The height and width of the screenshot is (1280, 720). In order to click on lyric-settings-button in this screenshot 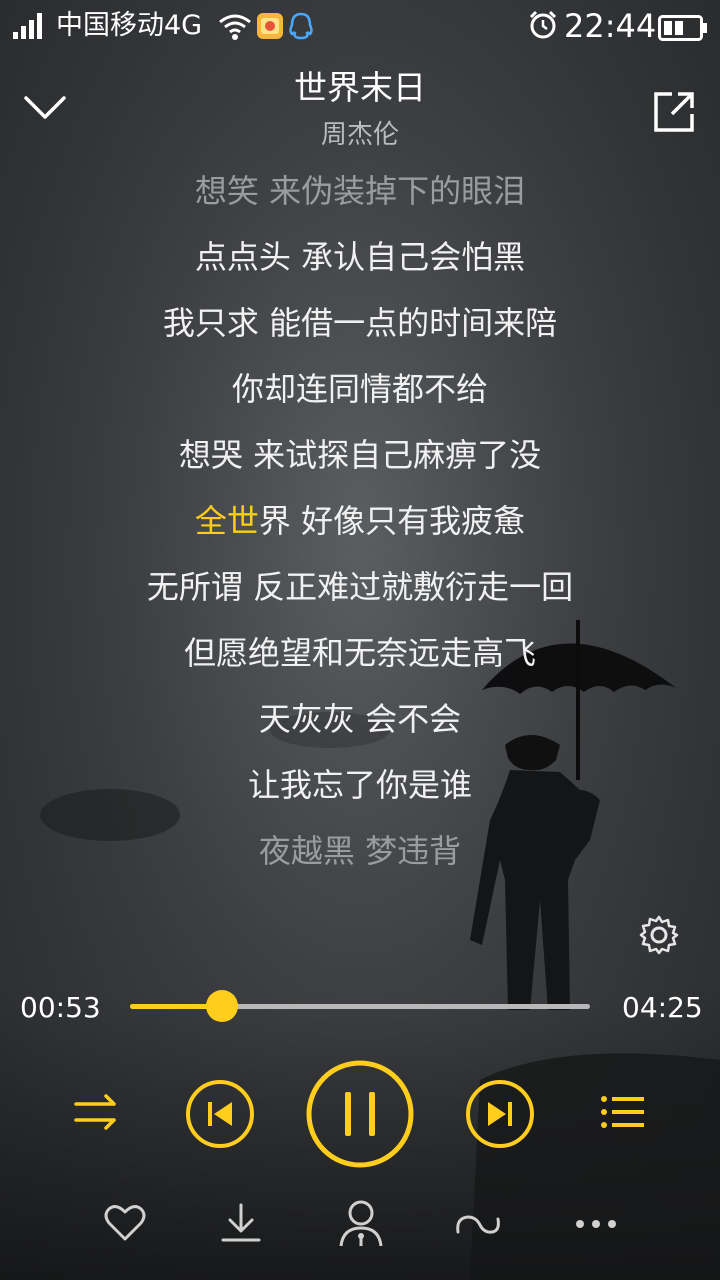, I will do `click(659, 935)`.